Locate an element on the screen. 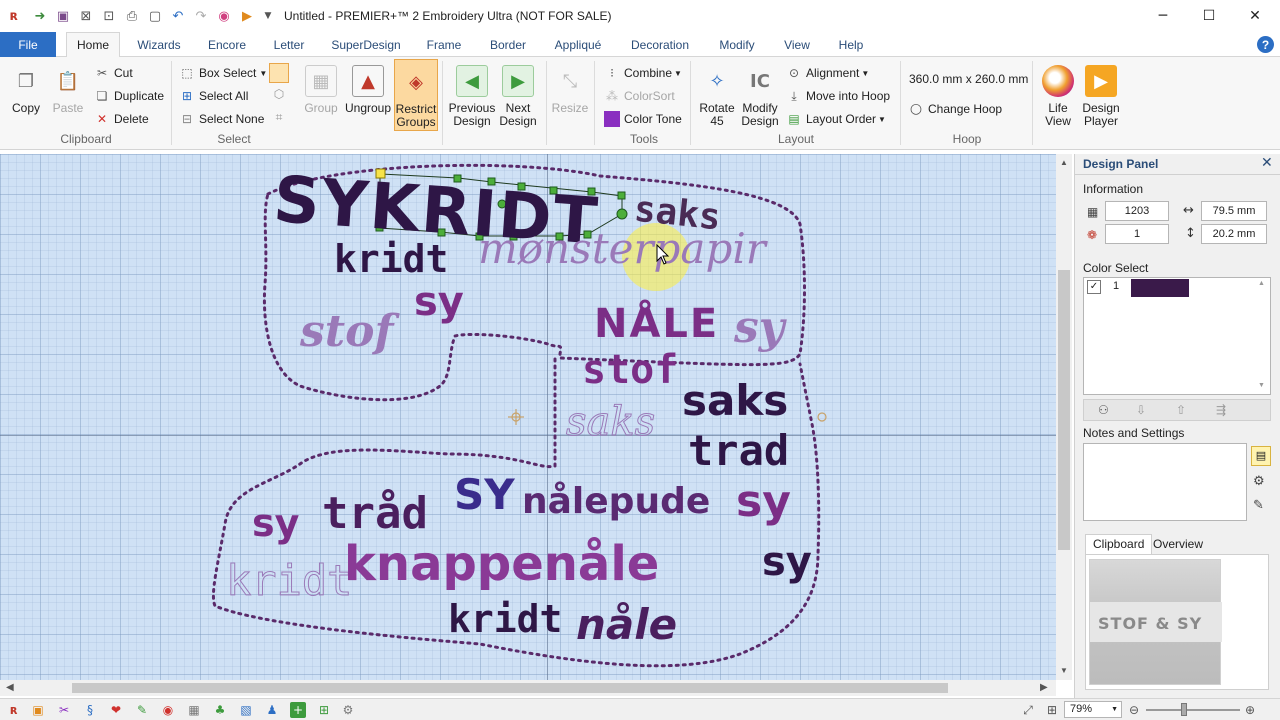 Image resolution: width=1280 pixels, height=720 pixels. add-icon: + is located at coordinates (298, 710).